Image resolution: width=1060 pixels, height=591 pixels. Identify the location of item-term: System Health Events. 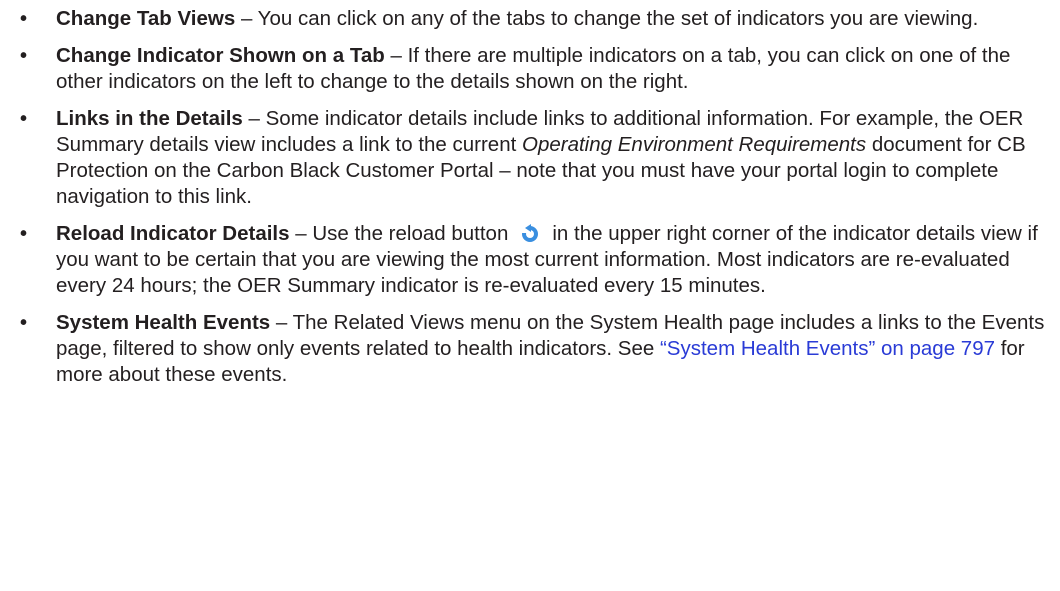
(163, 322).